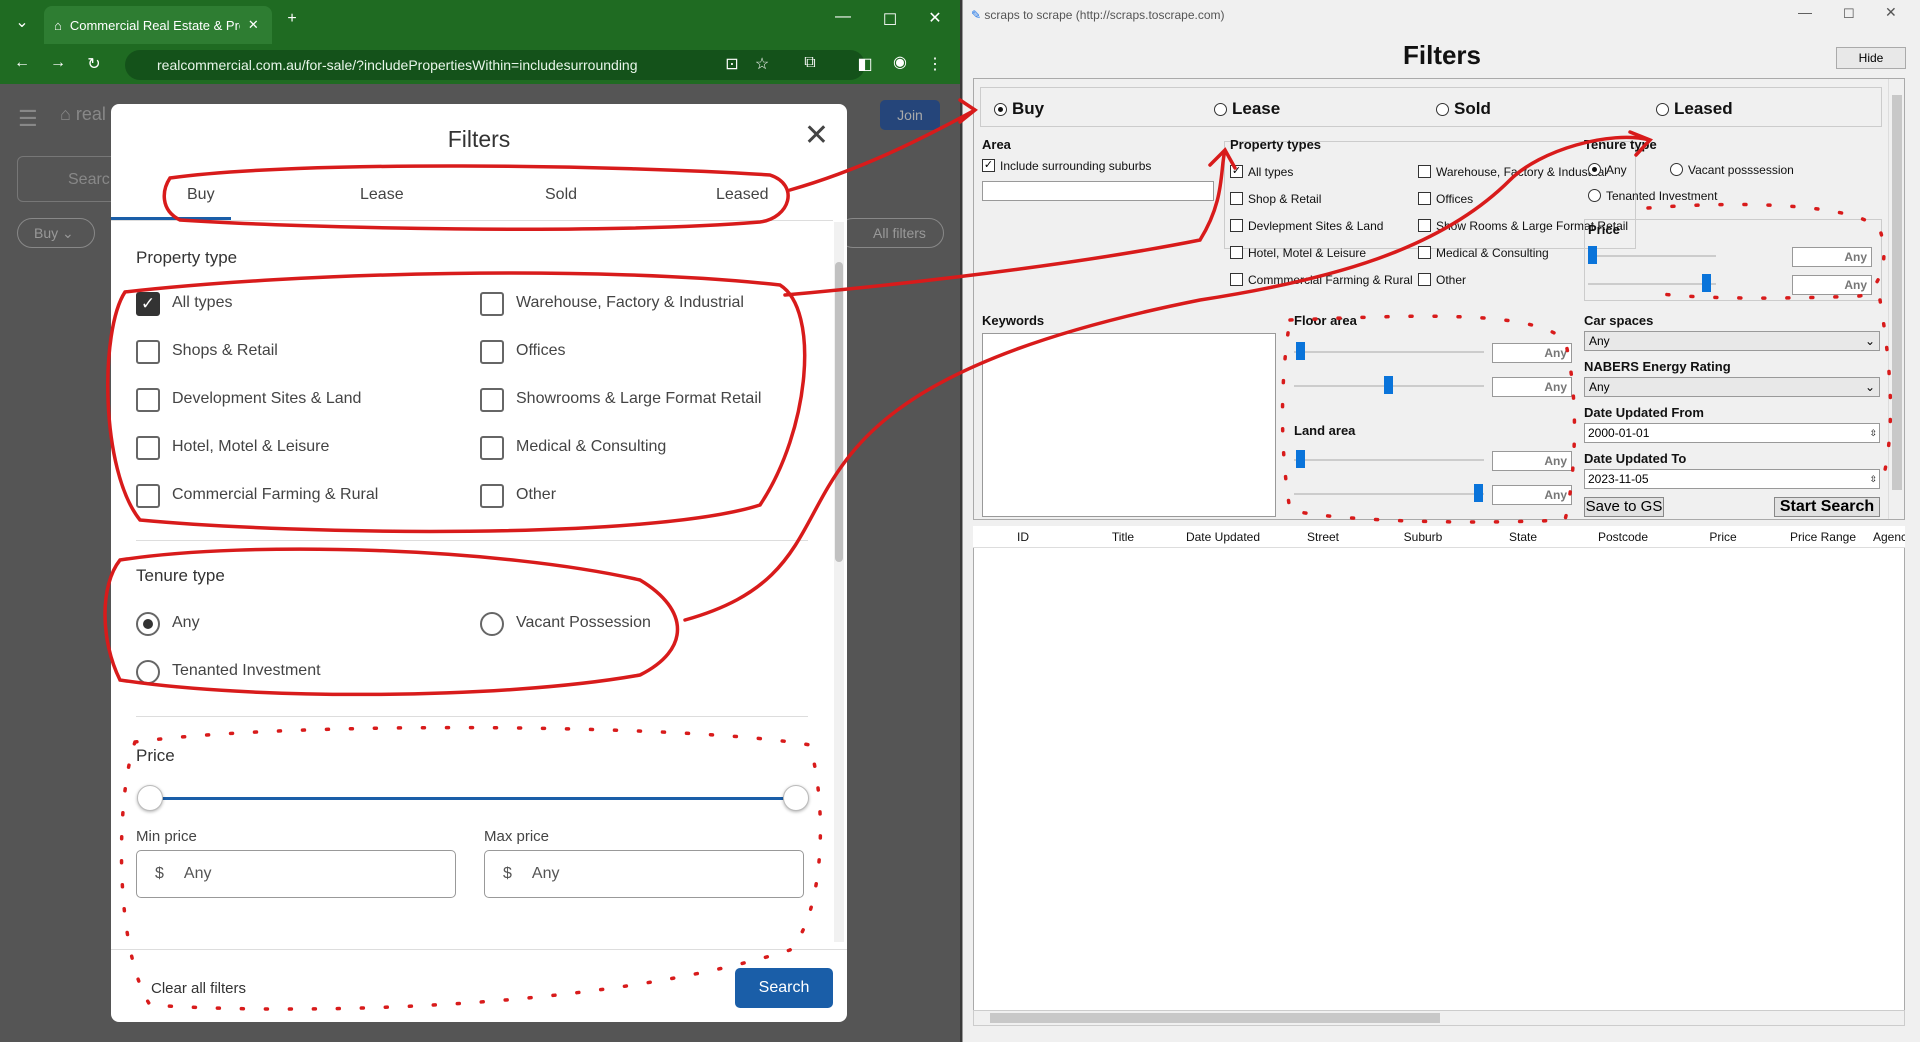  What do you see at coordinates (296, 874) in the screenshot?
I see `min-price-input: $ Any` at bounding box center [296, 874].